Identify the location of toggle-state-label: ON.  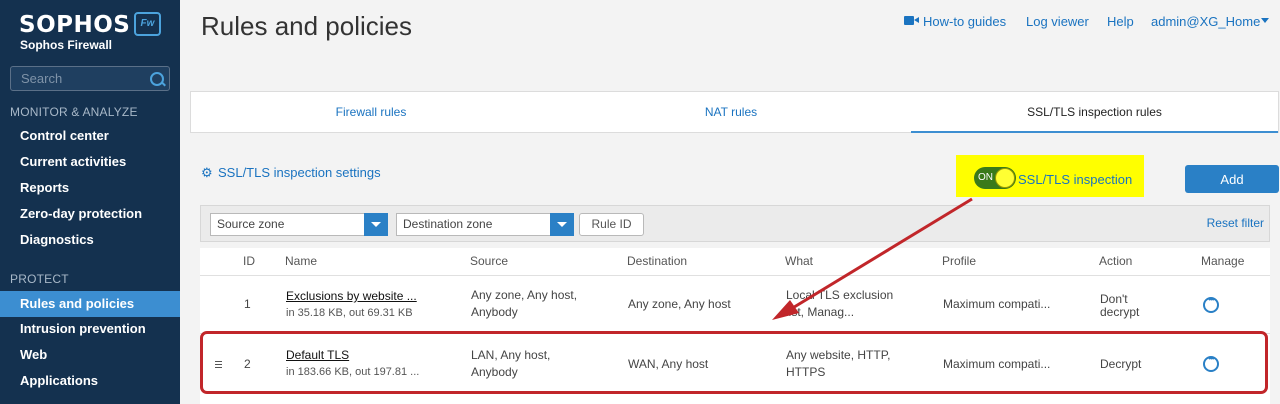
(985, 177).